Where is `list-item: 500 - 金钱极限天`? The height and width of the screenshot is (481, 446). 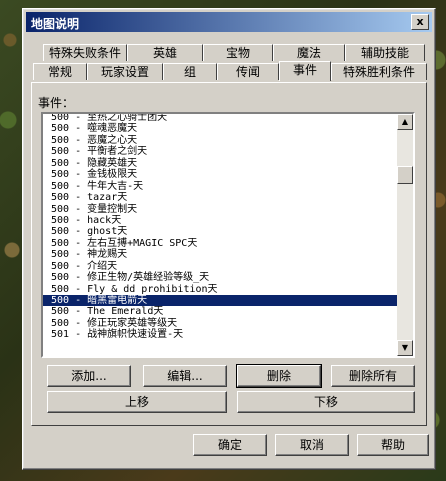
list-item: 500 - 金钱极限天 is located at coordinates (220, 174).